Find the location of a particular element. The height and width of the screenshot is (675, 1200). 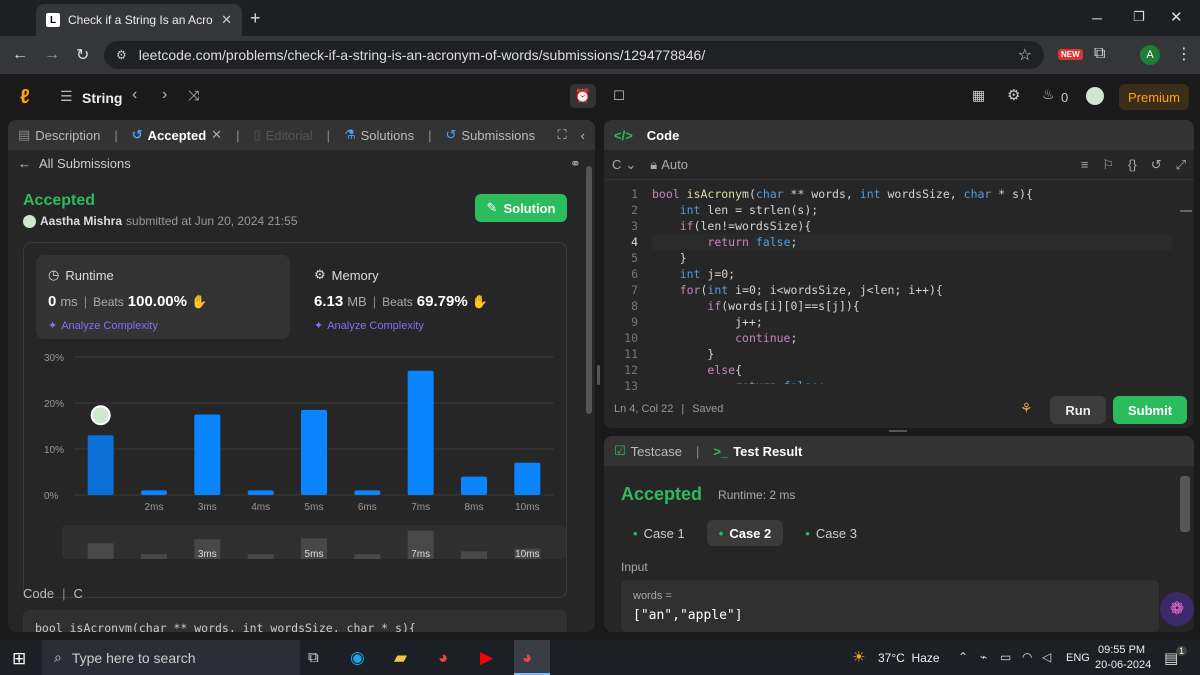

new-extension-badge: NEW is located at coordinates (1070, 54).